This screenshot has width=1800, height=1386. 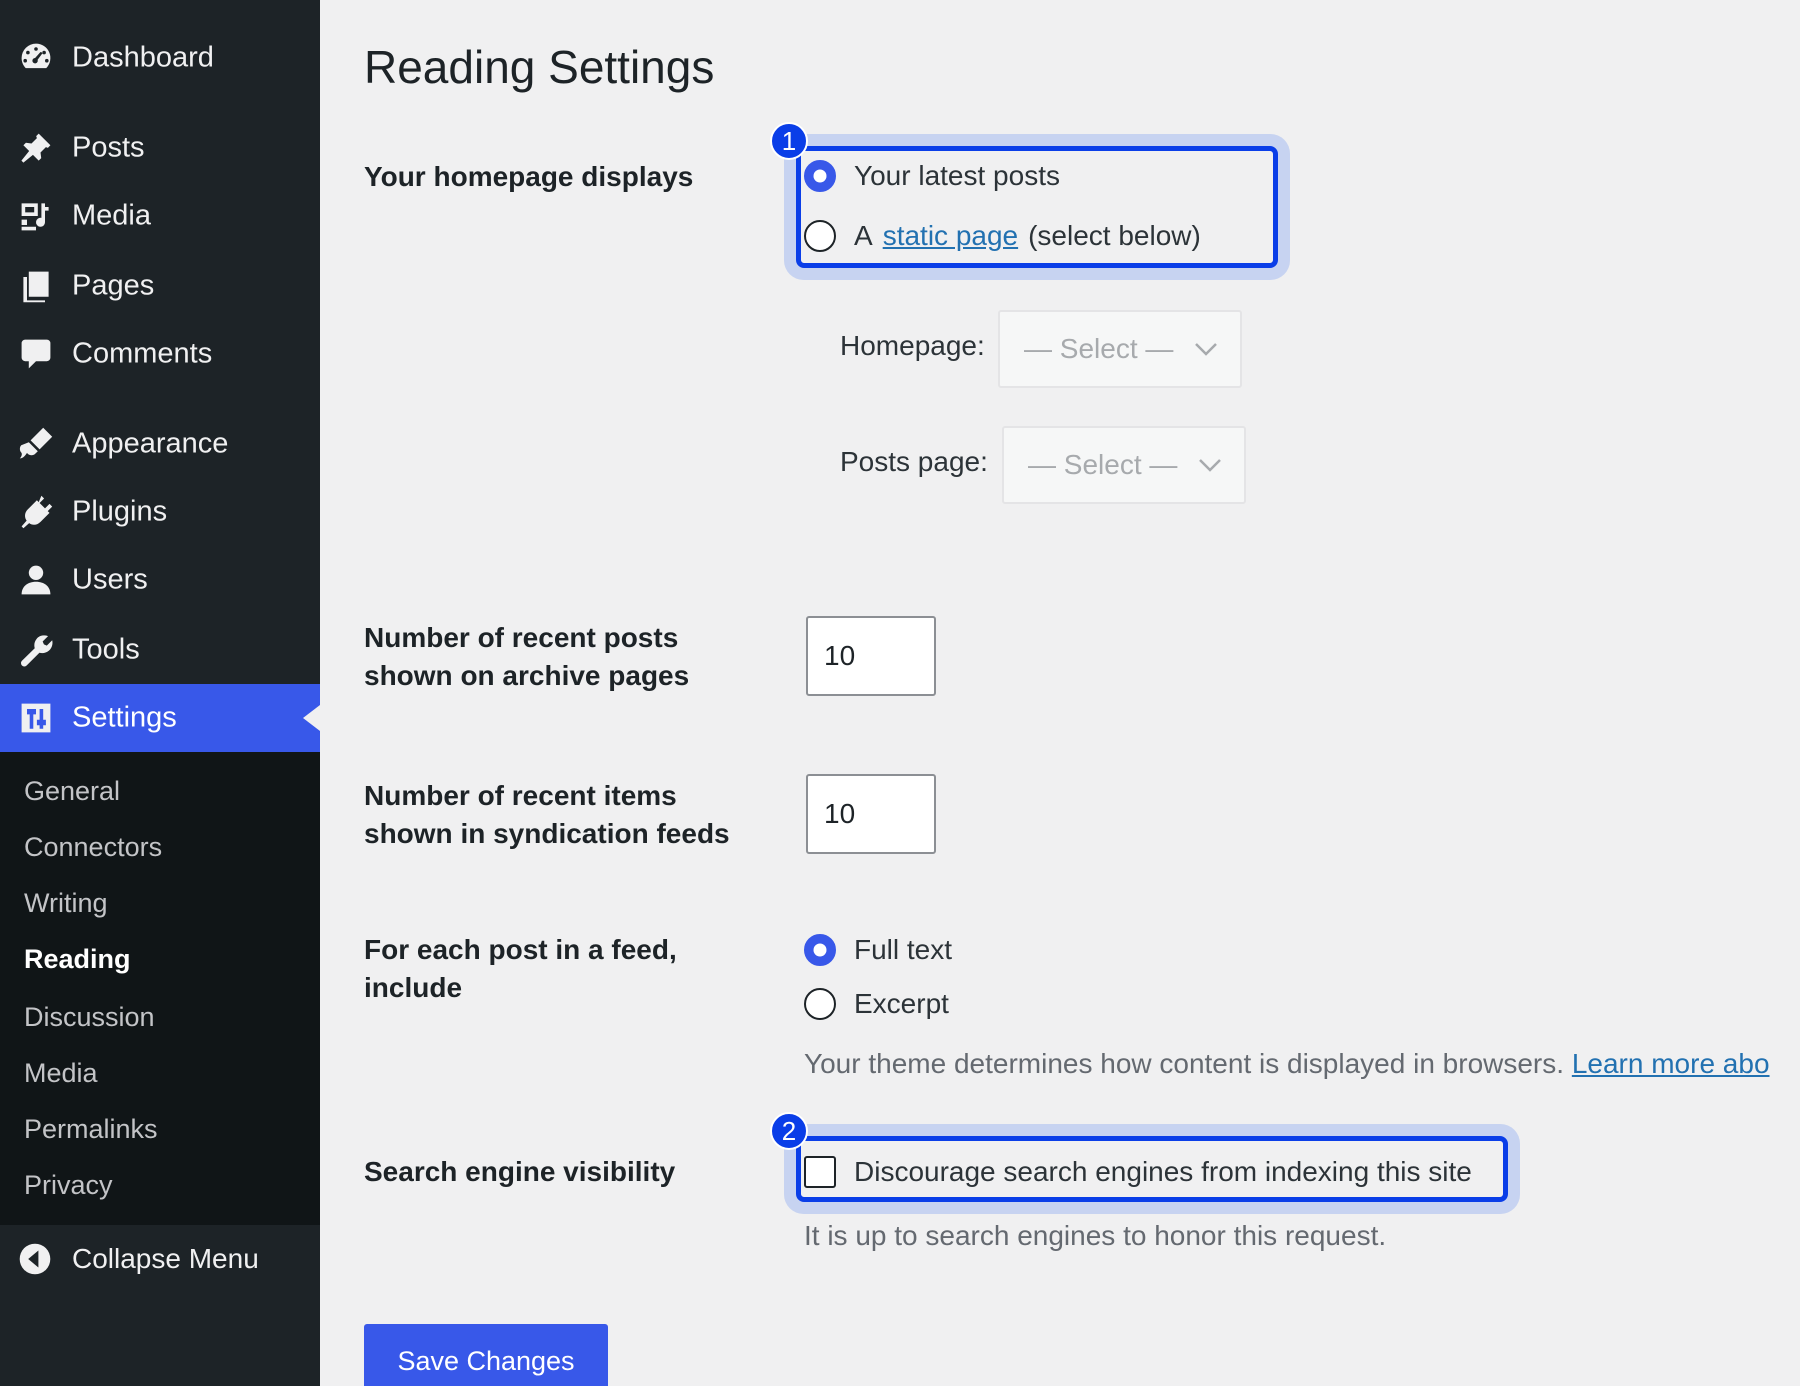 I want to click on menu-label: Media, so click(x=111, y=215).